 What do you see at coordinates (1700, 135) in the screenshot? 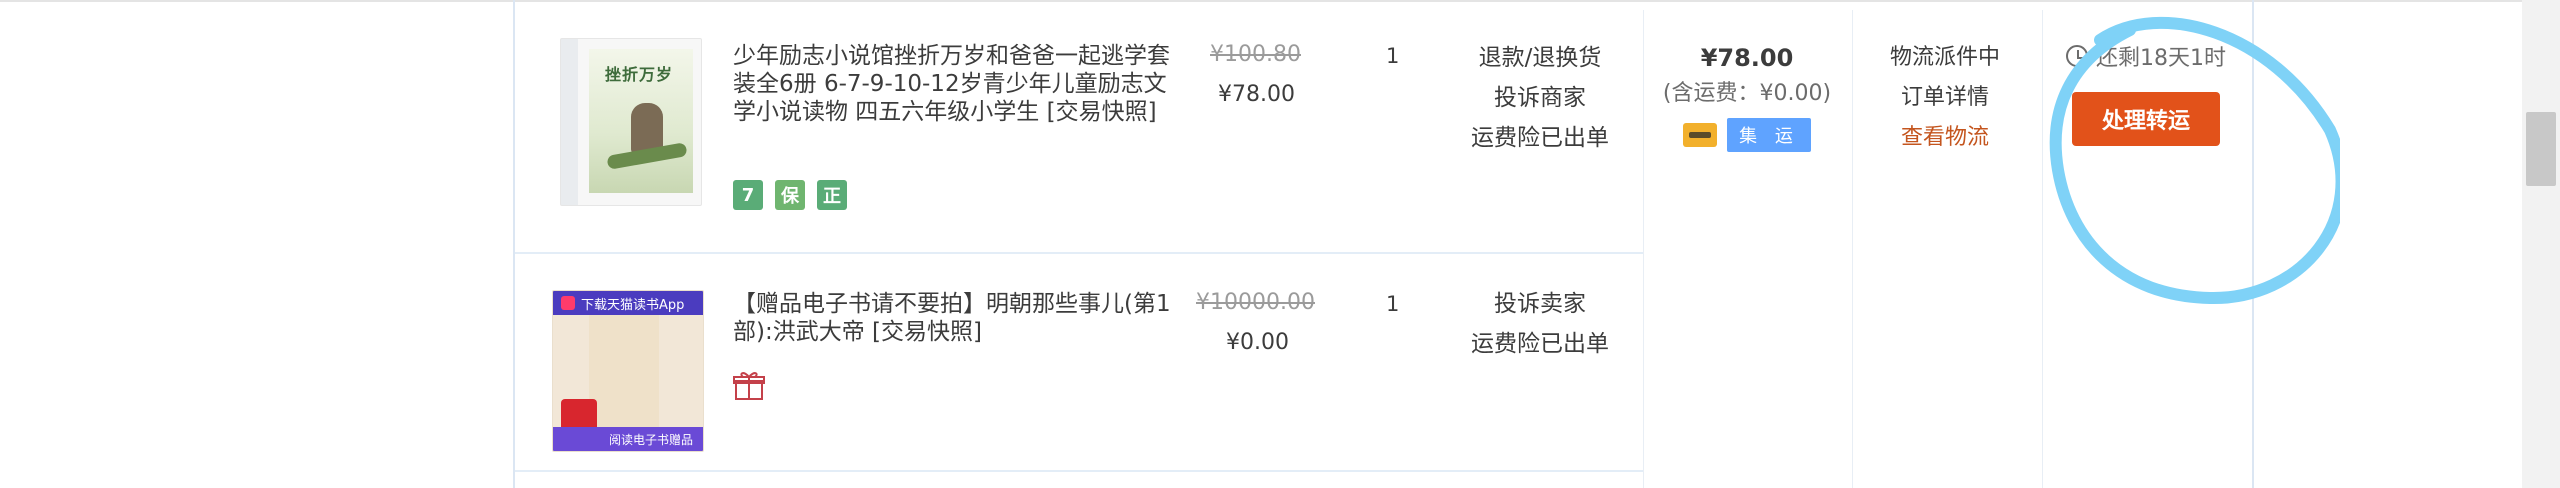
I see `payment-card-icon` at bounding box center [1700, 135].